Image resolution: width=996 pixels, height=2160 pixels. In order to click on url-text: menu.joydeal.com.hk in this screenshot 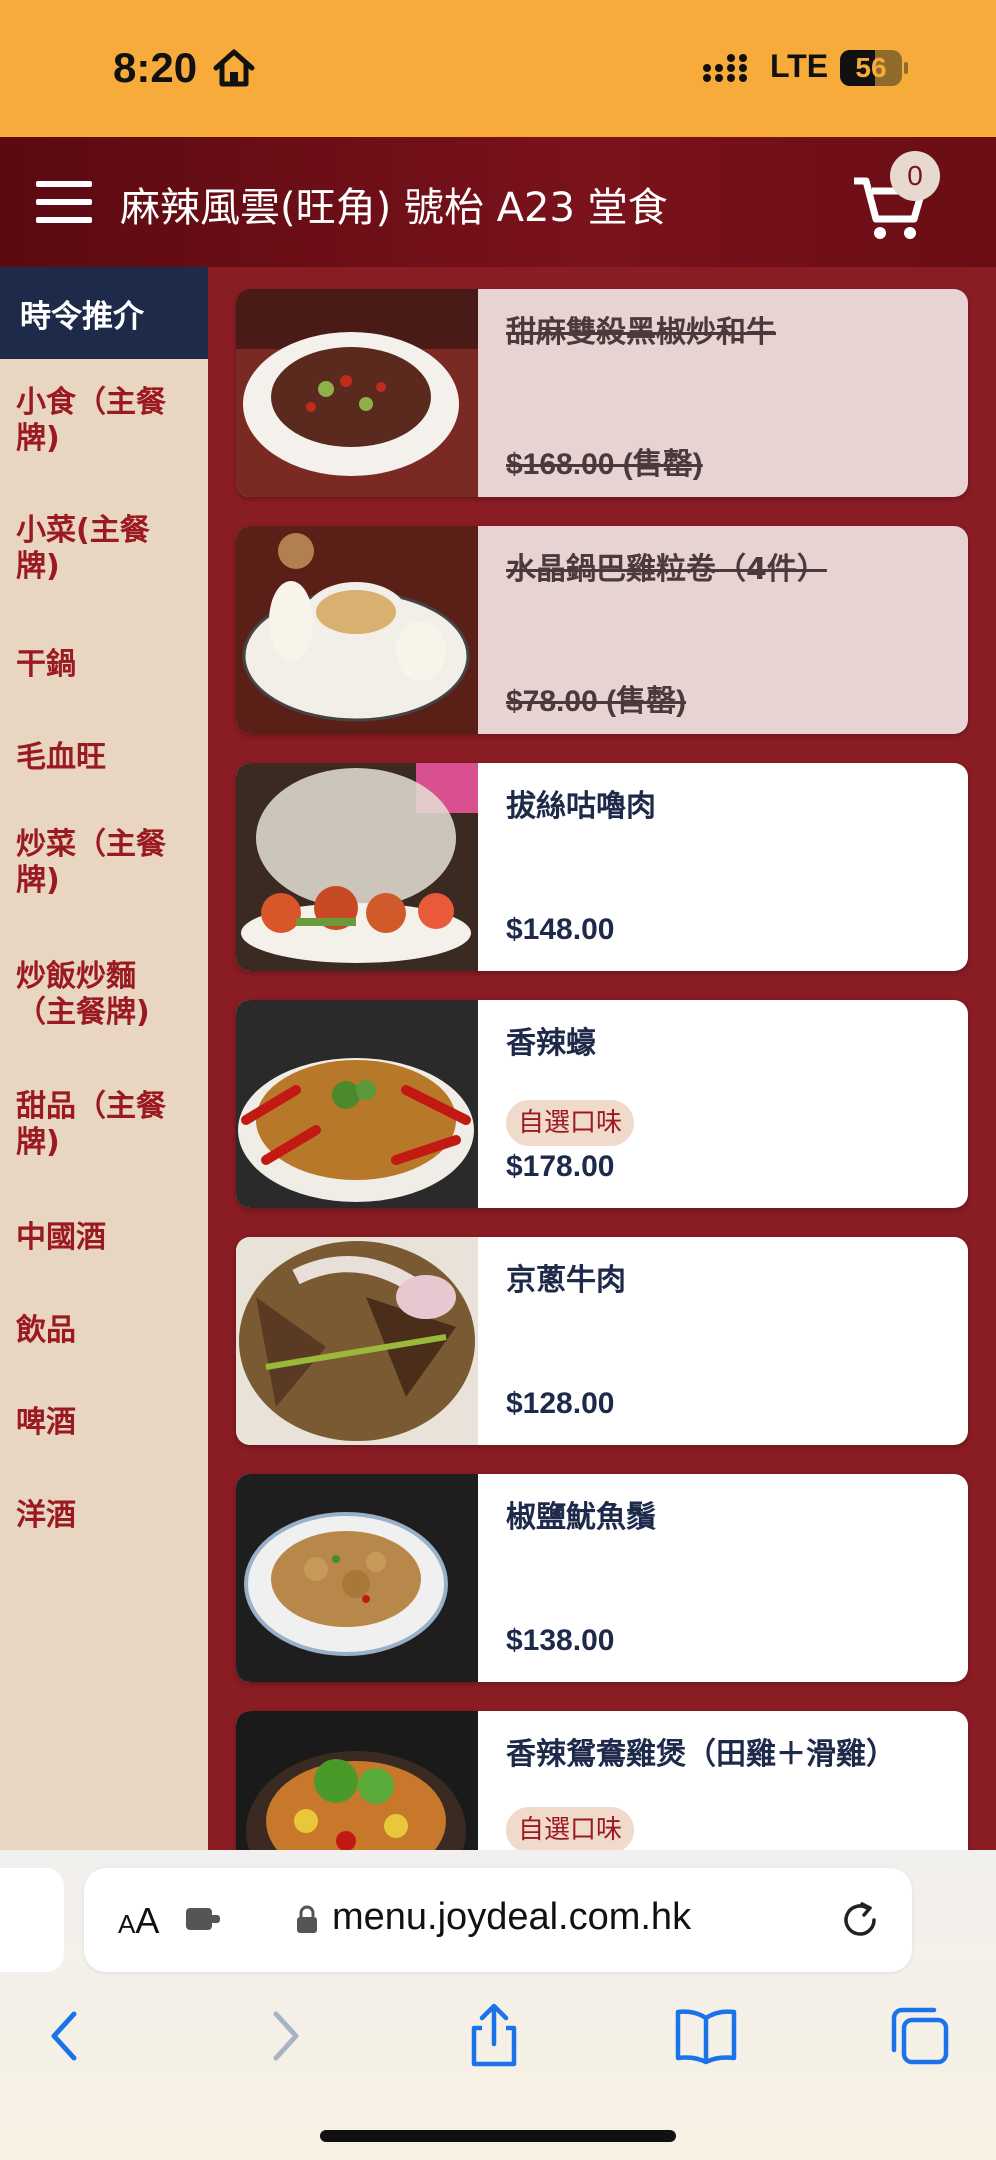, I will do `click(512, 1917)`.